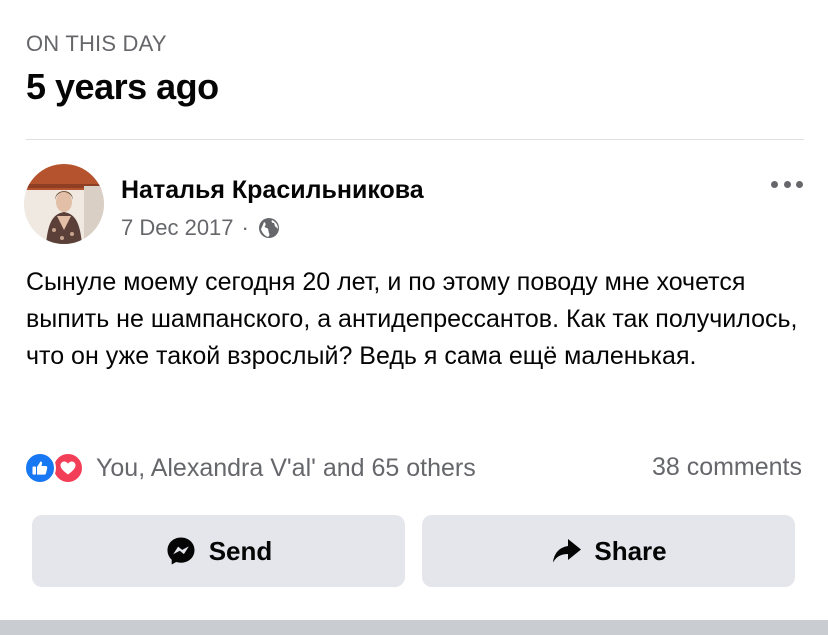 The image size is (828, 635). Describe the element at coordinates (566, 551) in the screenshot. I see `share-arrow-icon` at that location.